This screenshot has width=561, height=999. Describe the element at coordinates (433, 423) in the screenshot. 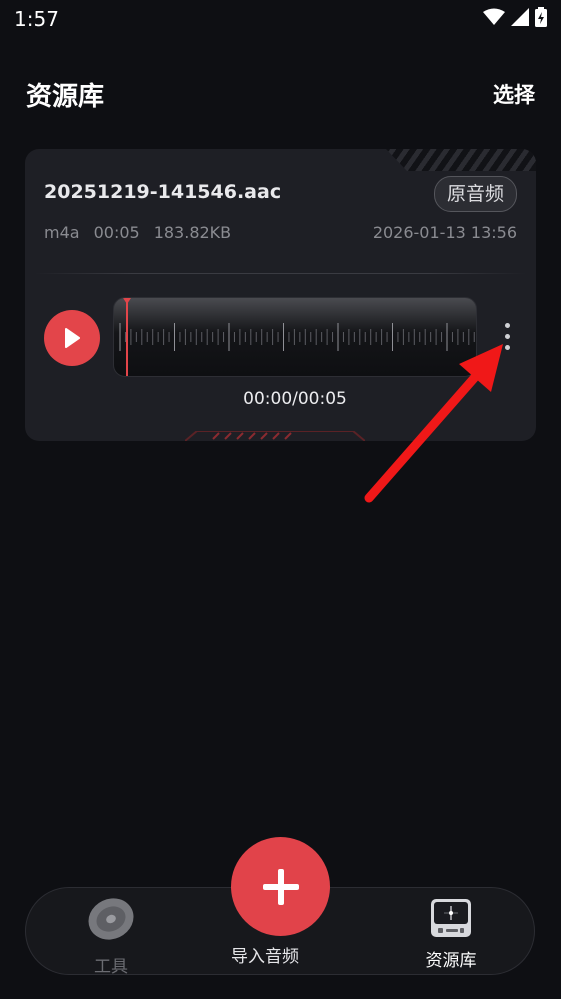

I see `arrow-annotation` at that location.